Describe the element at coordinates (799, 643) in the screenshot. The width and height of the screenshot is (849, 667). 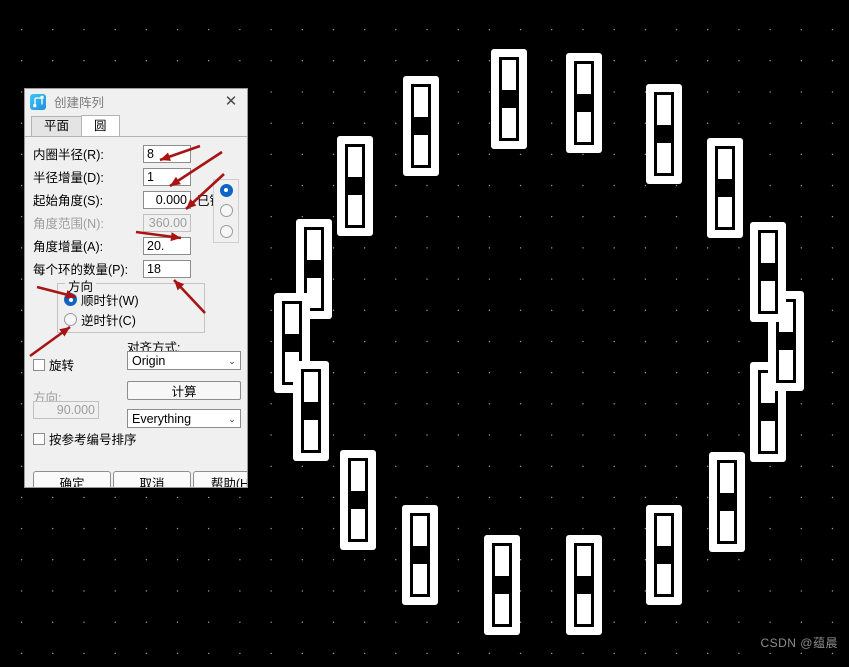
I see `csdn-watermark: CSDN @蕴晨` at that location.